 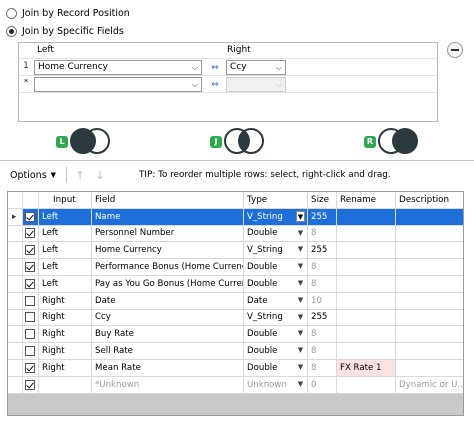 What do you see at coordinates (391, 142) in the screenshot?
I see `right-output-toggle: R` at bounding box center [391, 142].